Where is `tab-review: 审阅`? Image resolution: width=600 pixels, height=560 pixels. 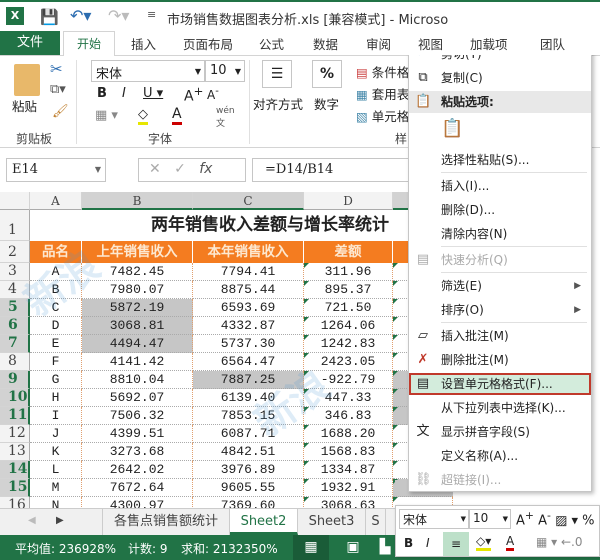 tab-review: 审阅 is located at coordinates (378, 43).